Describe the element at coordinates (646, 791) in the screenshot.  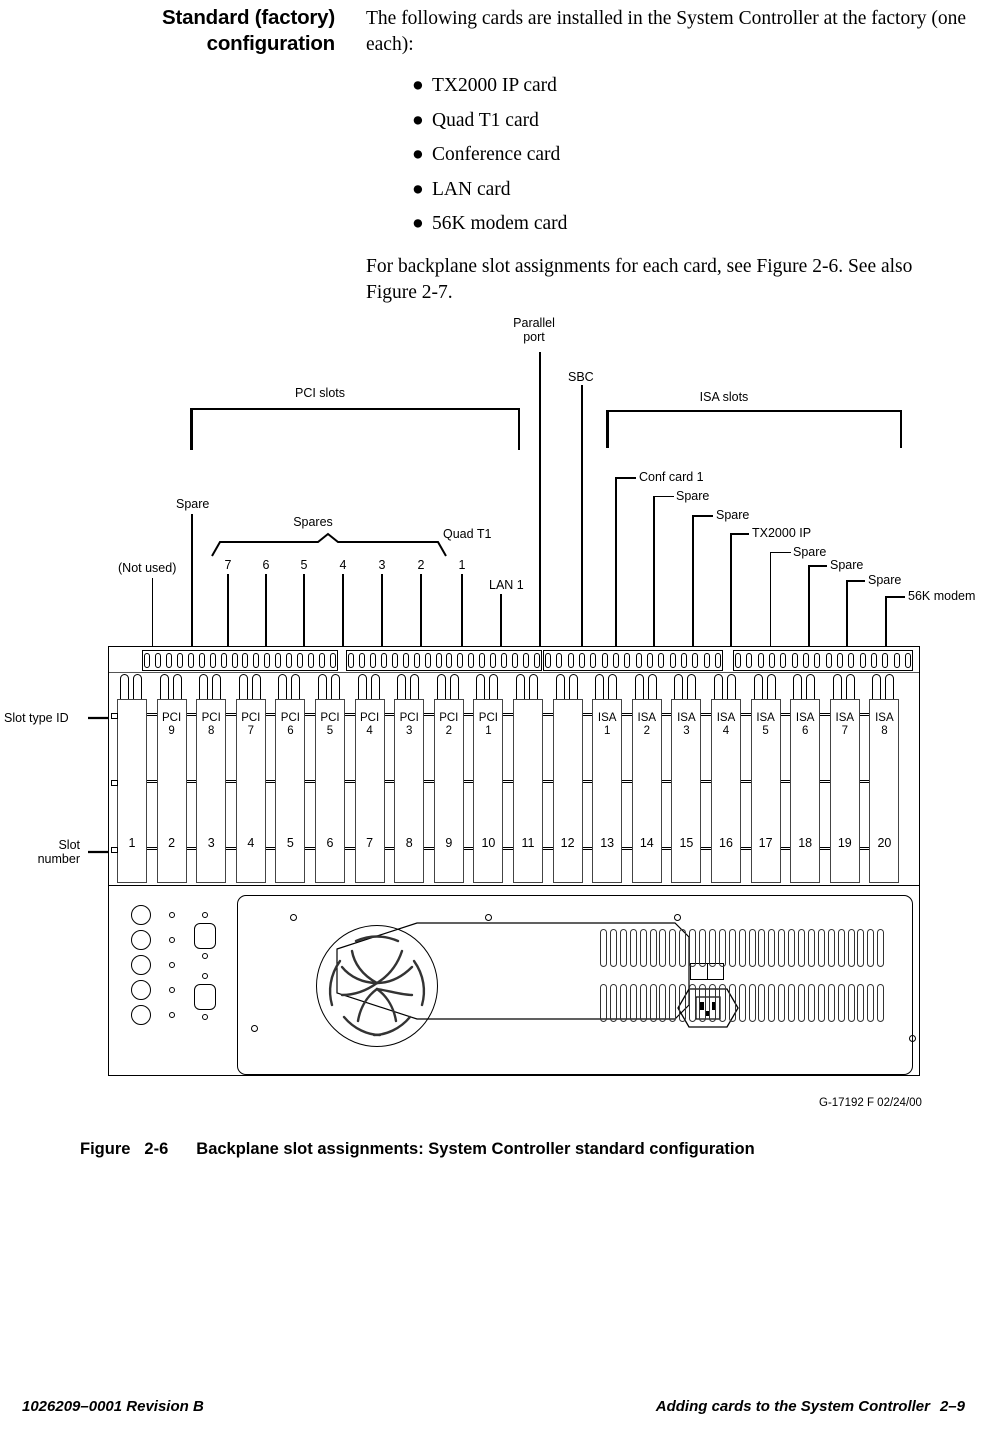
I see `backplane-slot: ISA 2 14` at that location.